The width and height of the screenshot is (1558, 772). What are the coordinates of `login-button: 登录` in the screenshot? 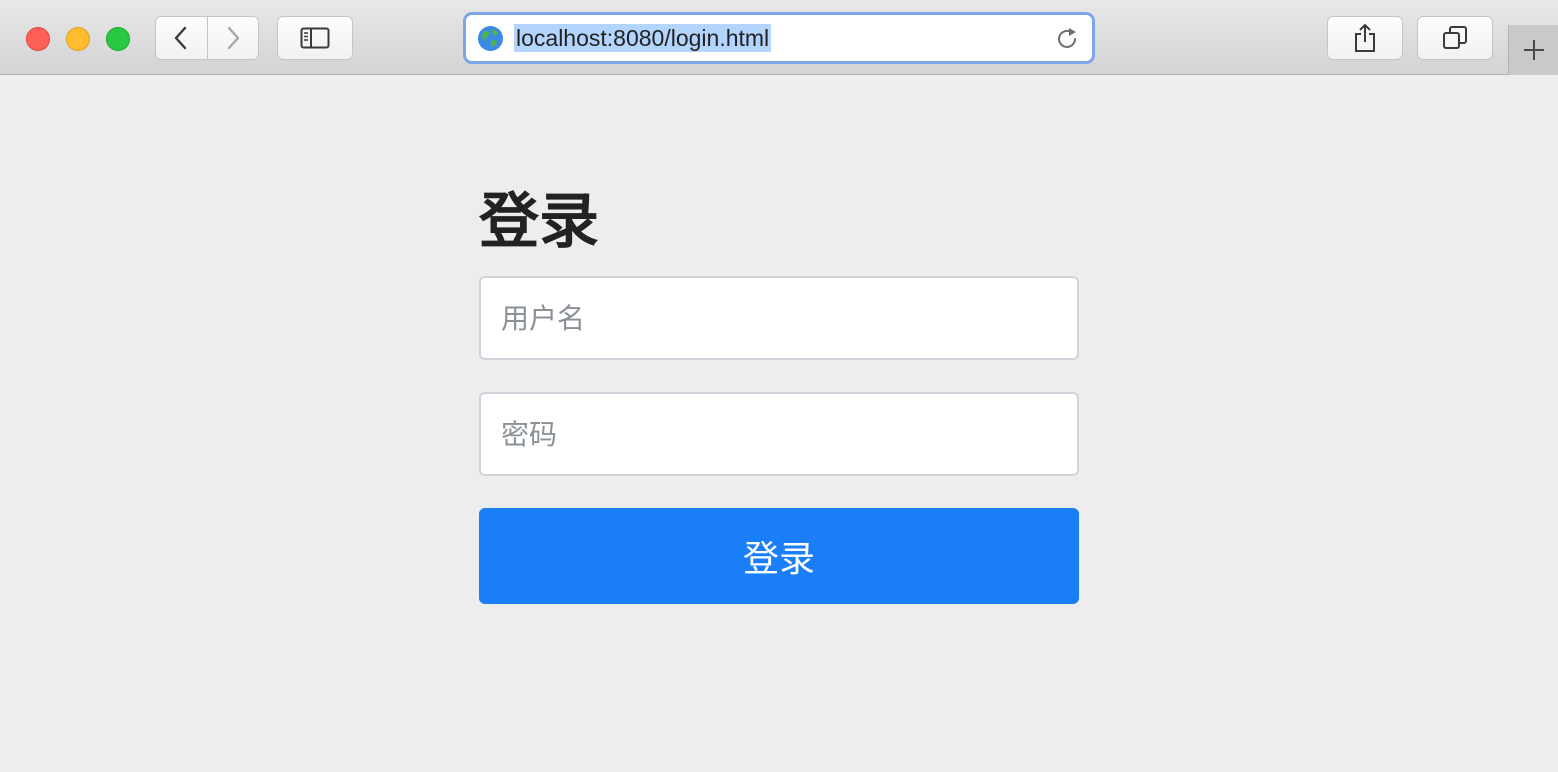 It's located at (779, 556).